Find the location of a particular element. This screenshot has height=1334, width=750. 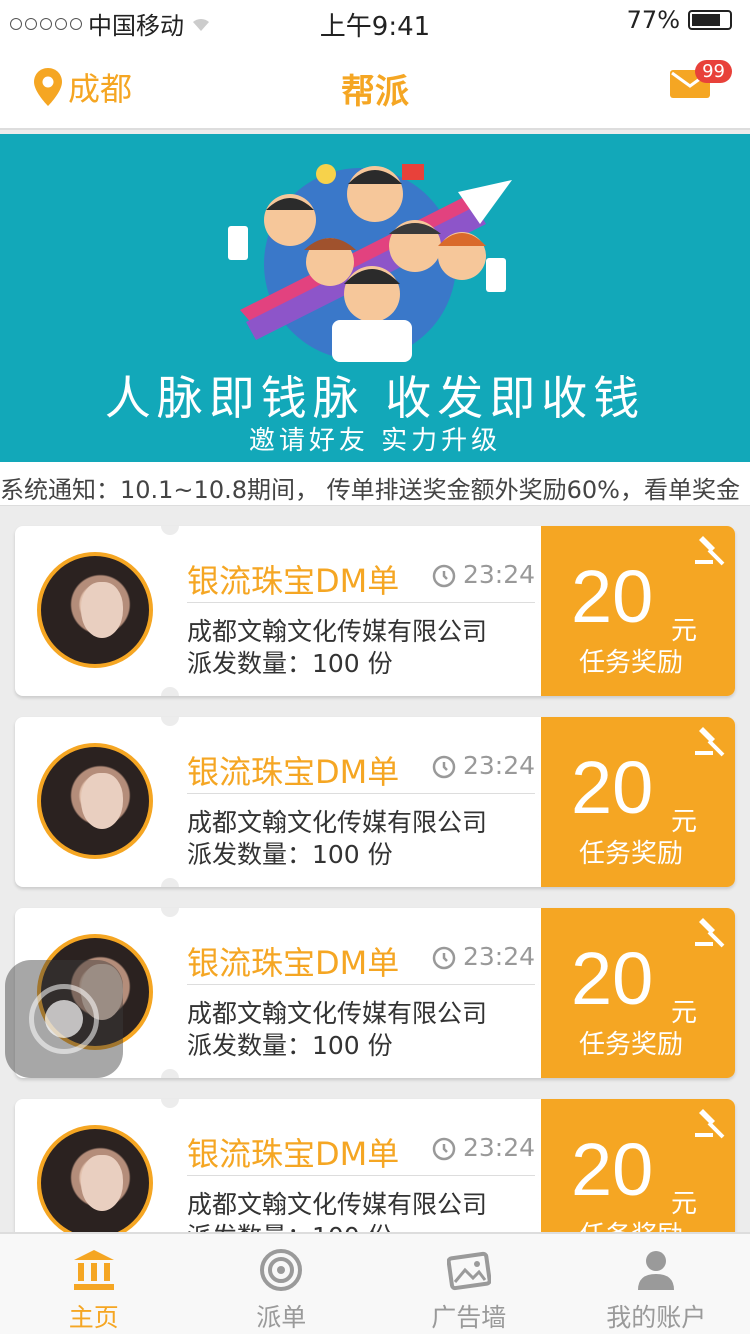

tab-account: 我的账户 is located at coordinates (656, 1284).